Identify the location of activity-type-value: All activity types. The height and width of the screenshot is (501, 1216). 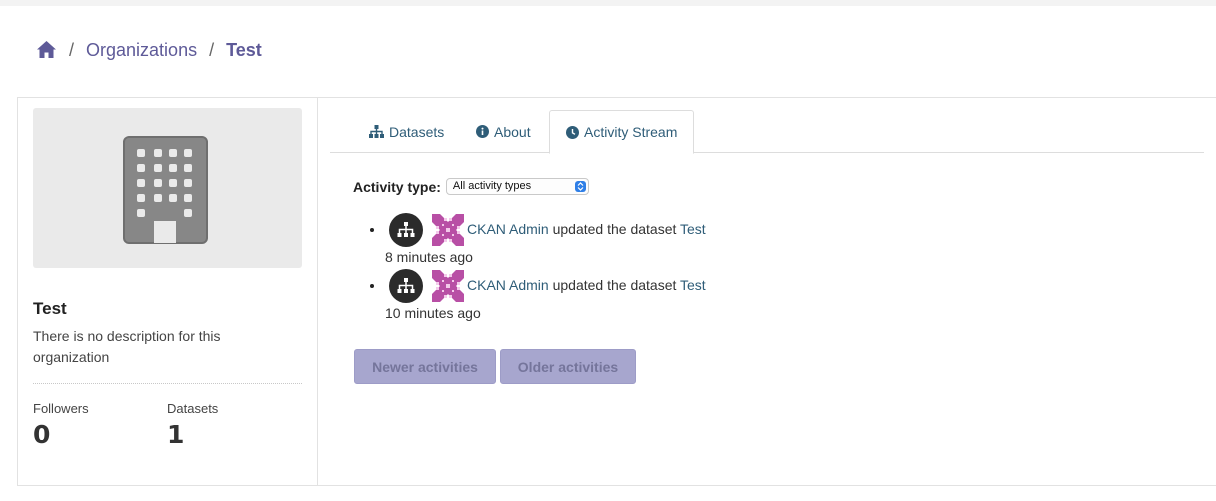
(492, 186).